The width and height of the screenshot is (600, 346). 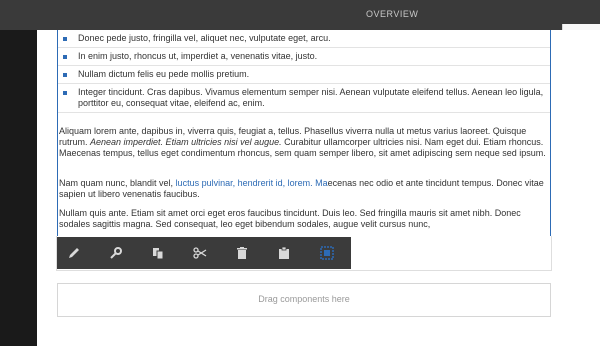 I want to click on left-rail, so click(x=18, y=188).